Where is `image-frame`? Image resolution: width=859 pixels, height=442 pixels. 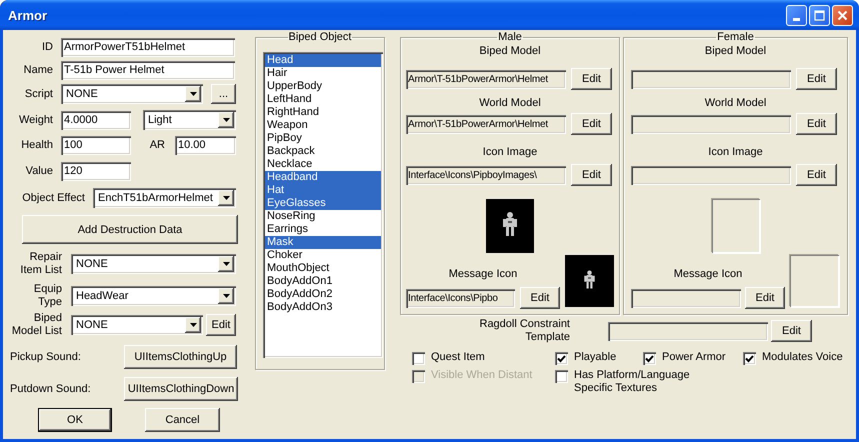 image-frame is located at coordinates (736, 226).